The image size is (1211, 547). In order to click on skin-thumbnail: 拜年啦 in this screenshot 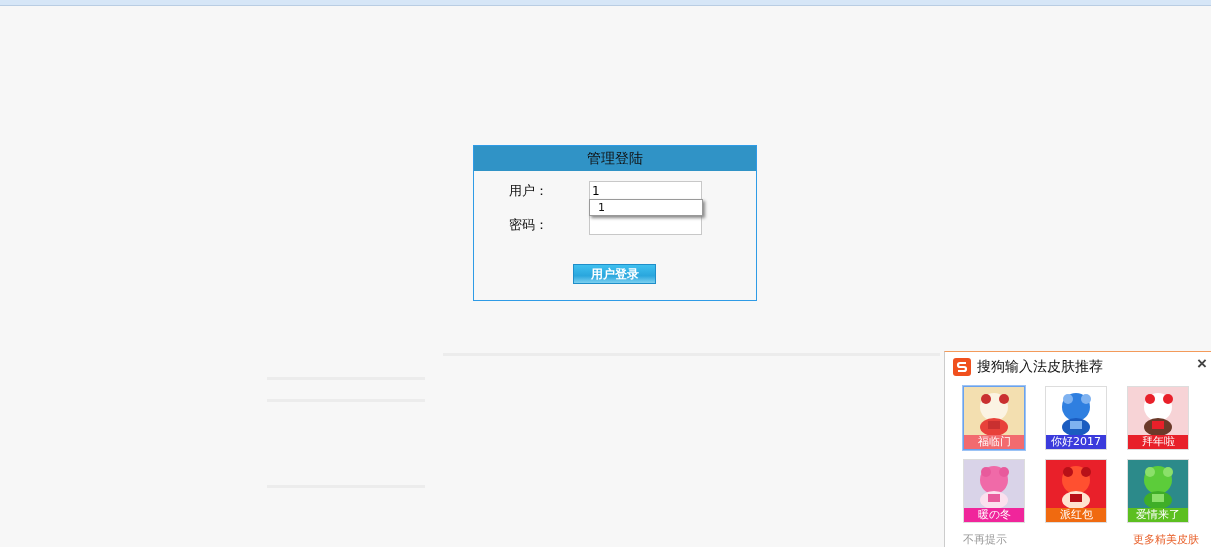, I will do `click(1158, 418)`.